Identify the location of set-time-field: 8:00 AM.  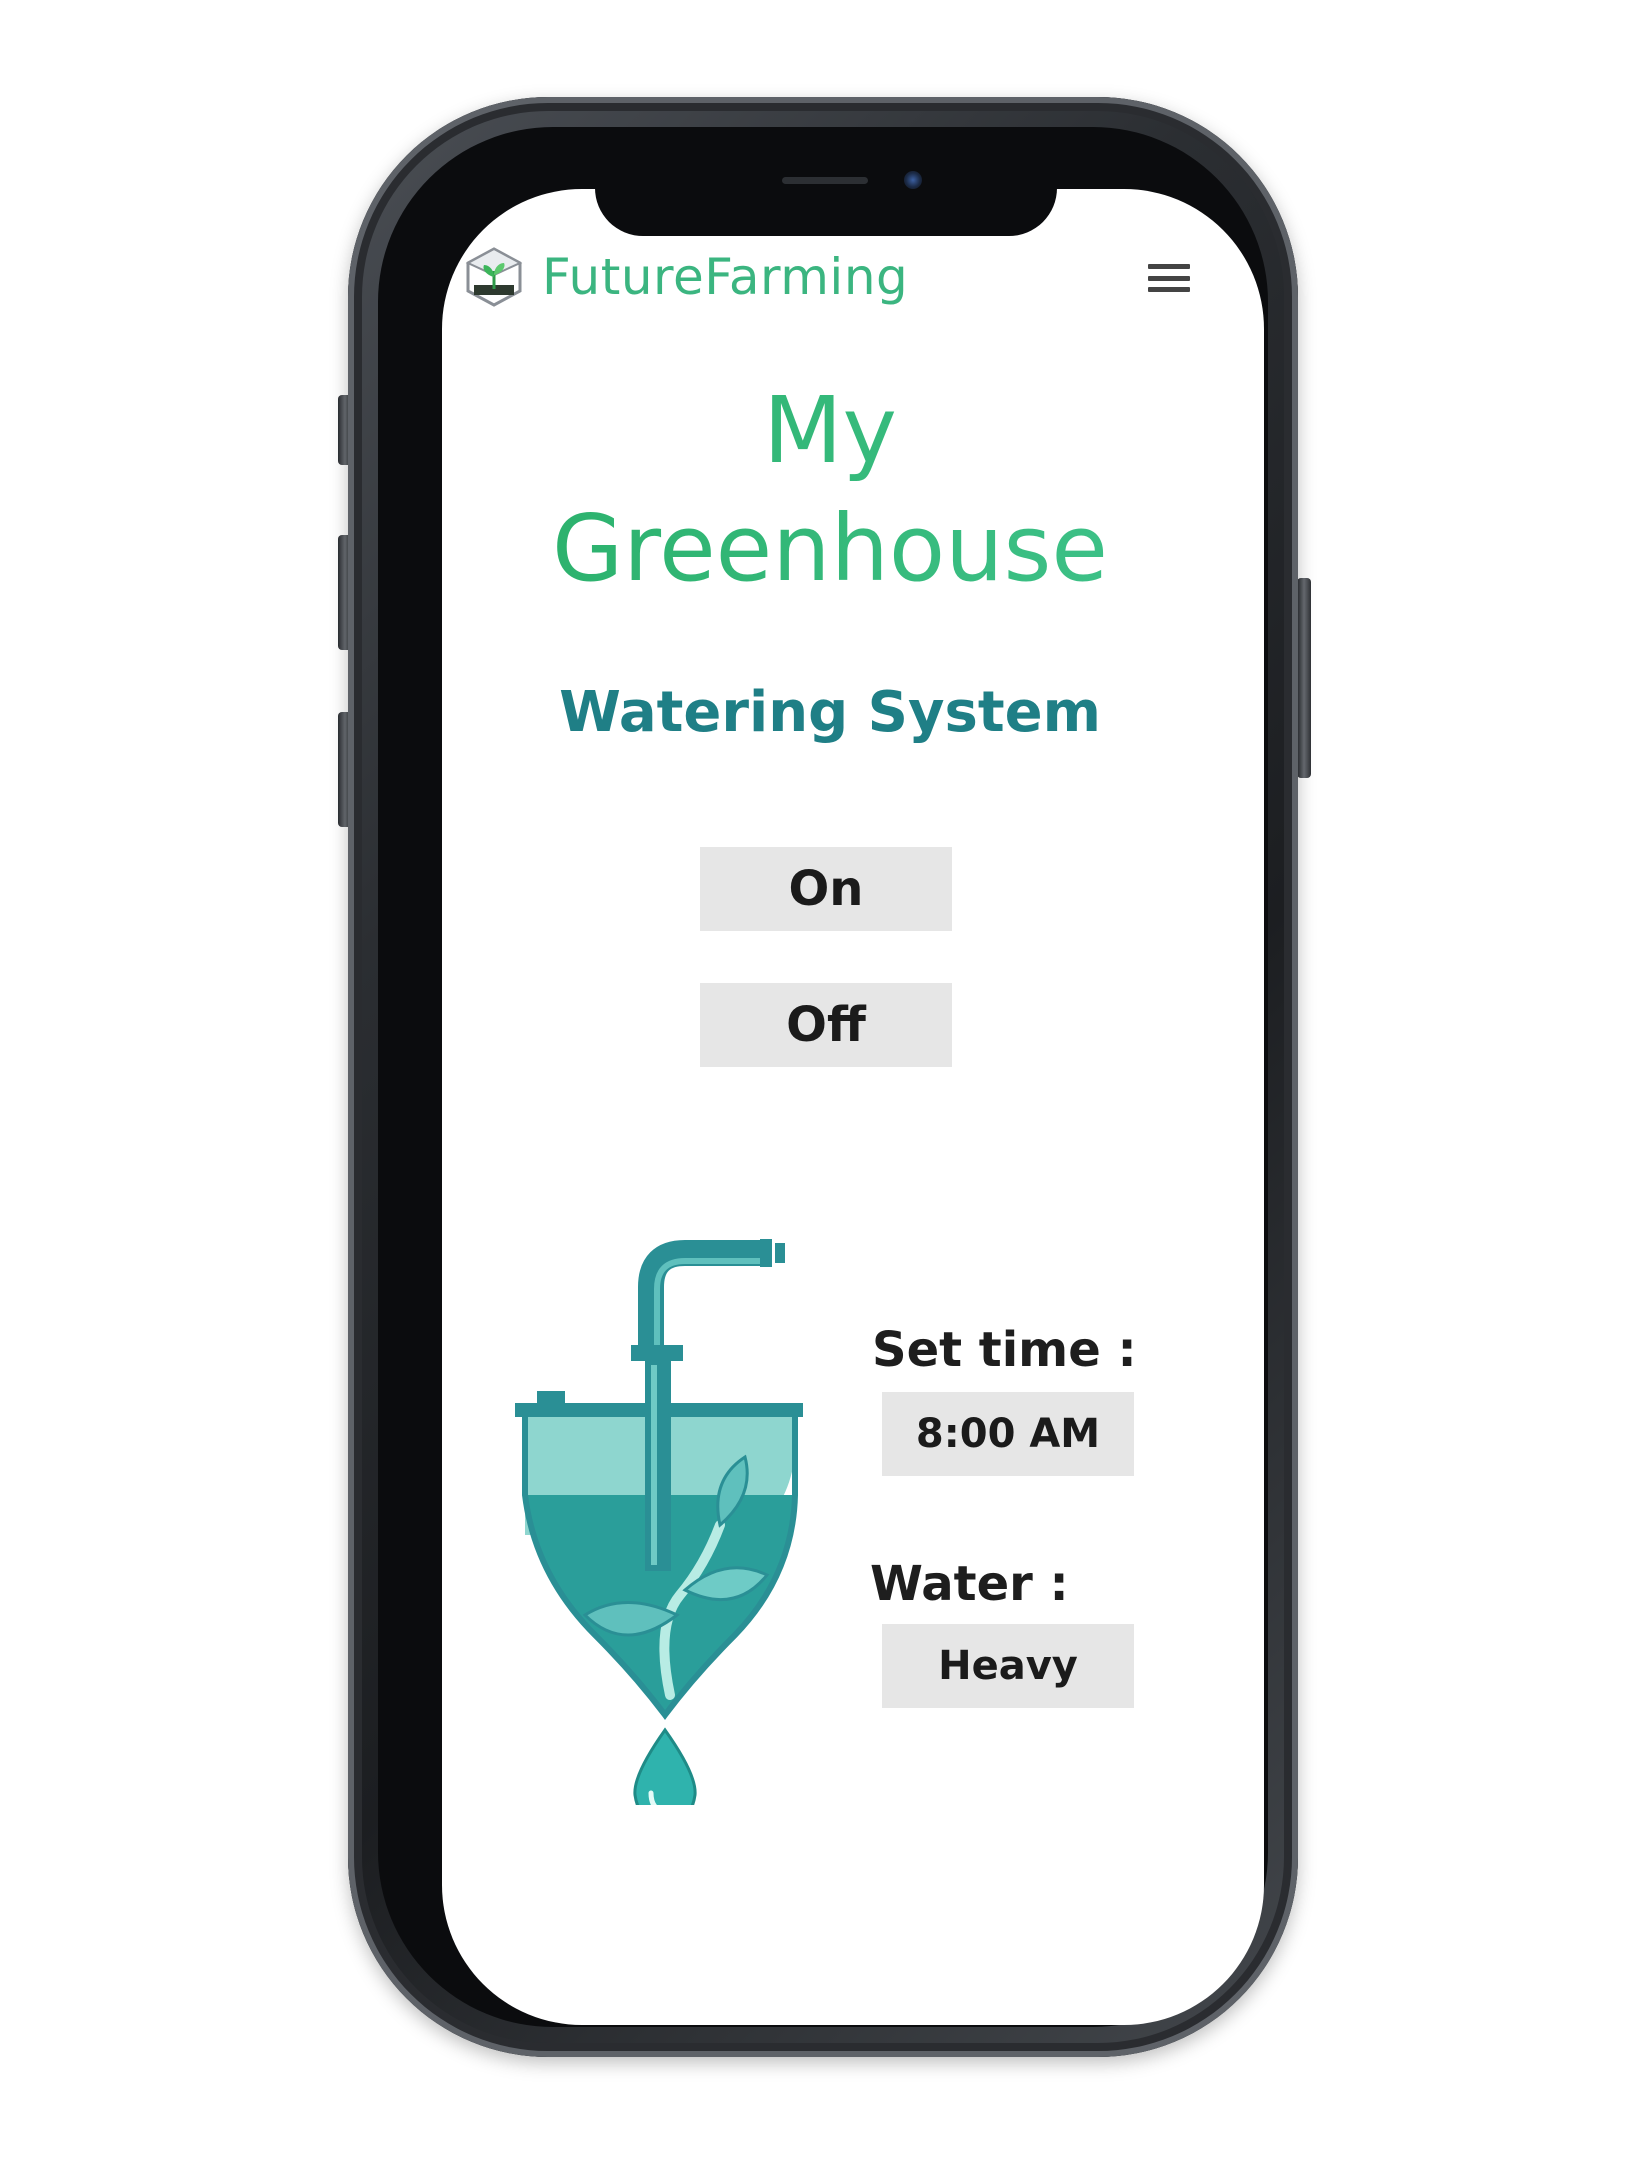
(1008, 1434).